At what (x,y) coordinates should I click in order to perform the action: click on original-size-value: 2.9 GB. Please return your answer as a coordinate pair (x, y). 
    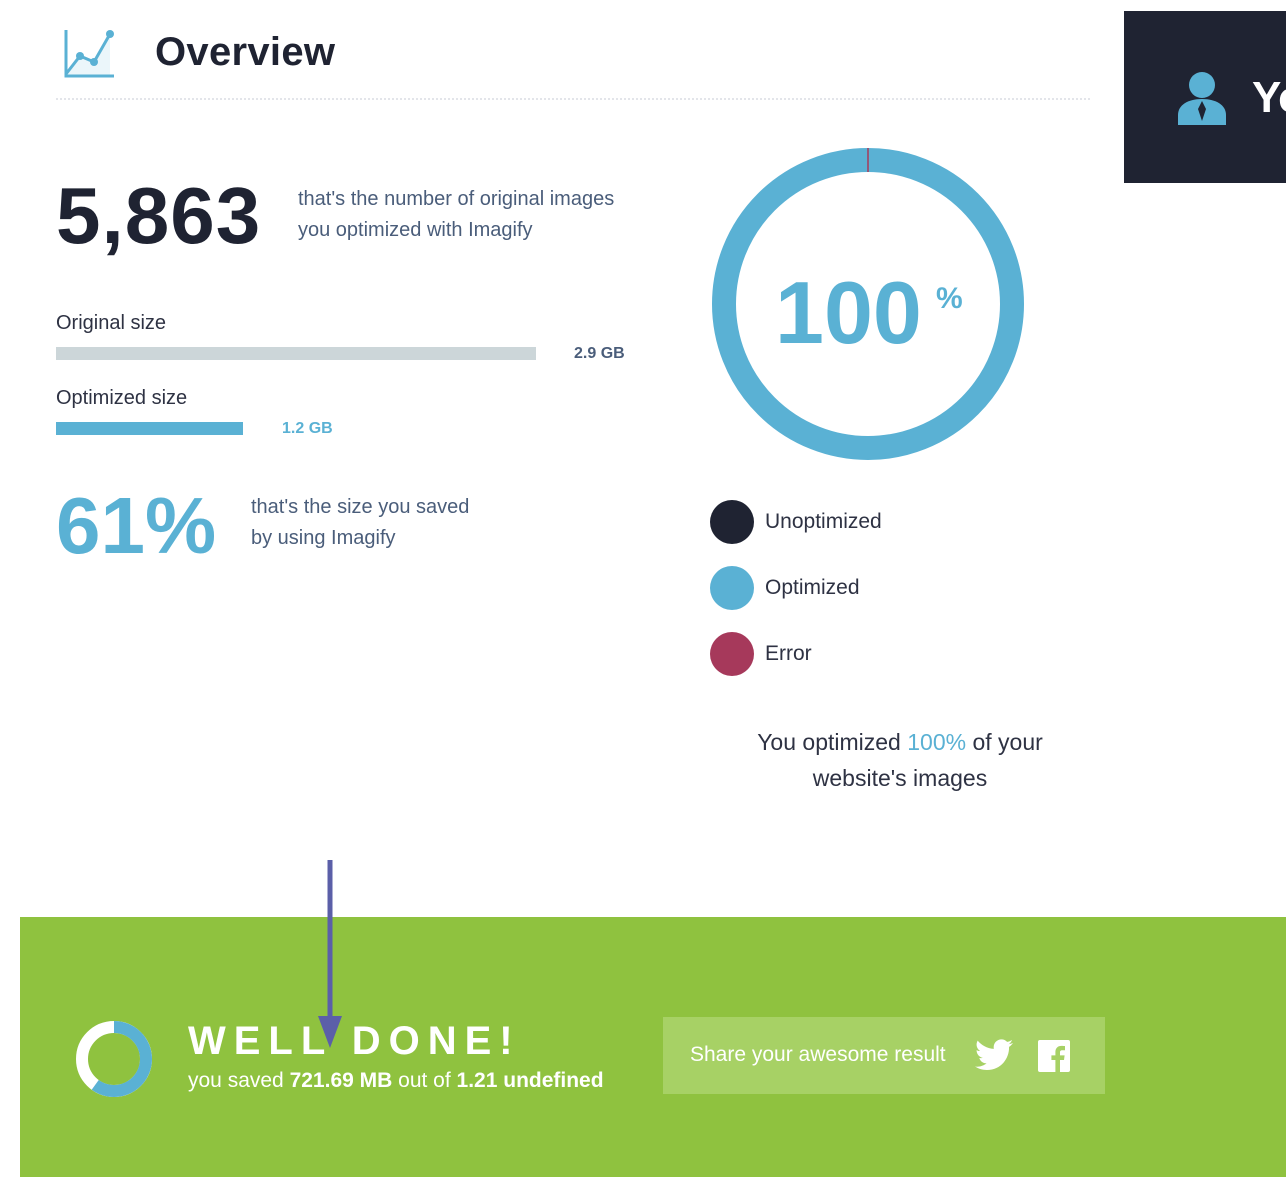
    Looking at the image, I should click on (599, 353).